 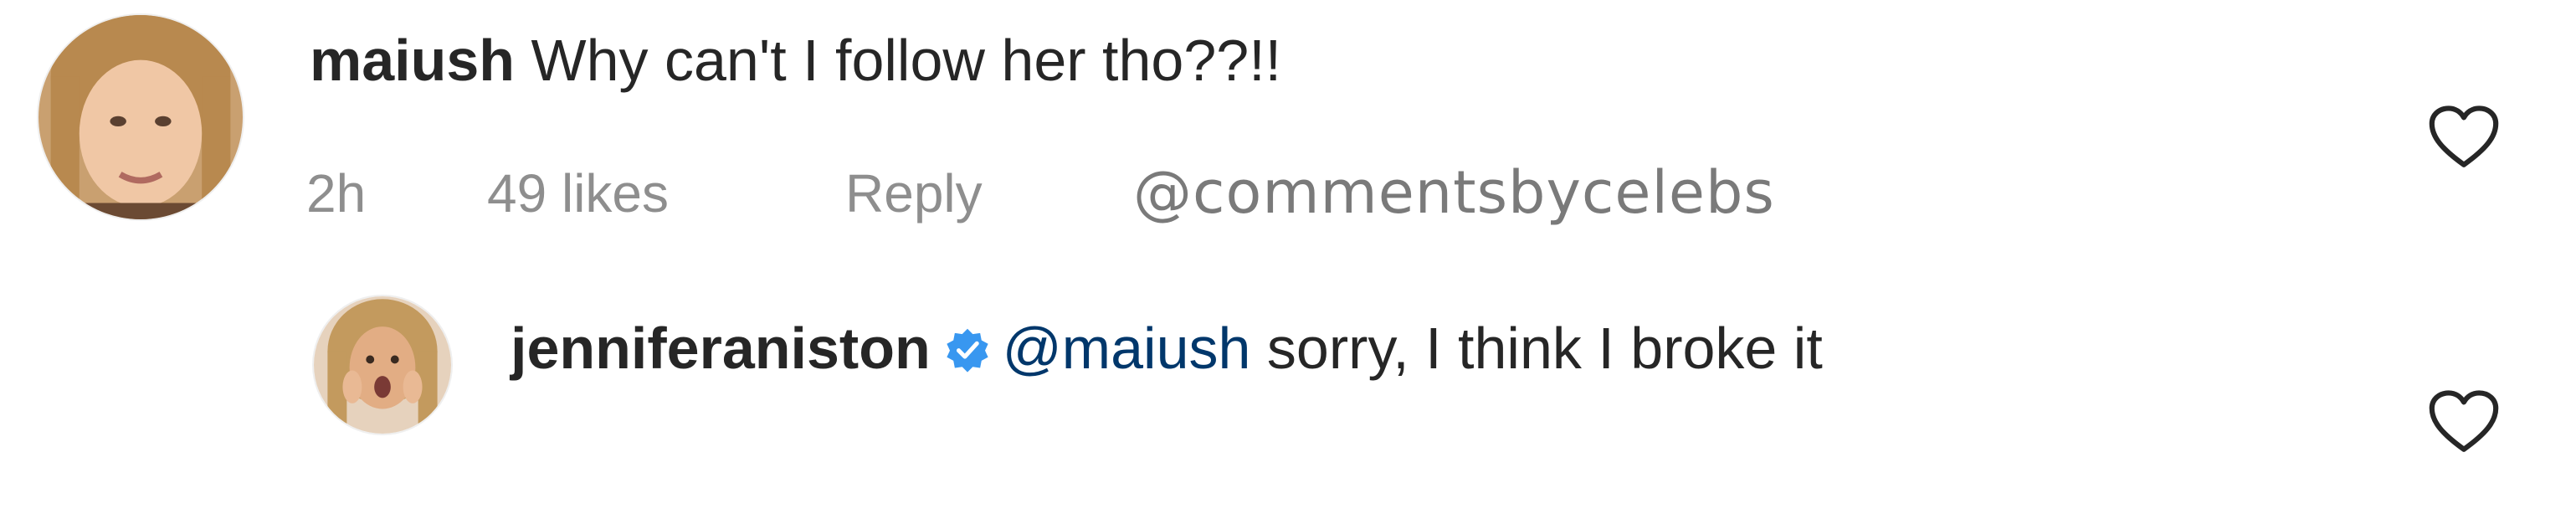 What do you see at coordinates (906, 60) in the screenshot?
I see `comment-body: Why can't I follow her tho??!!` at bounding box center [906, 60].